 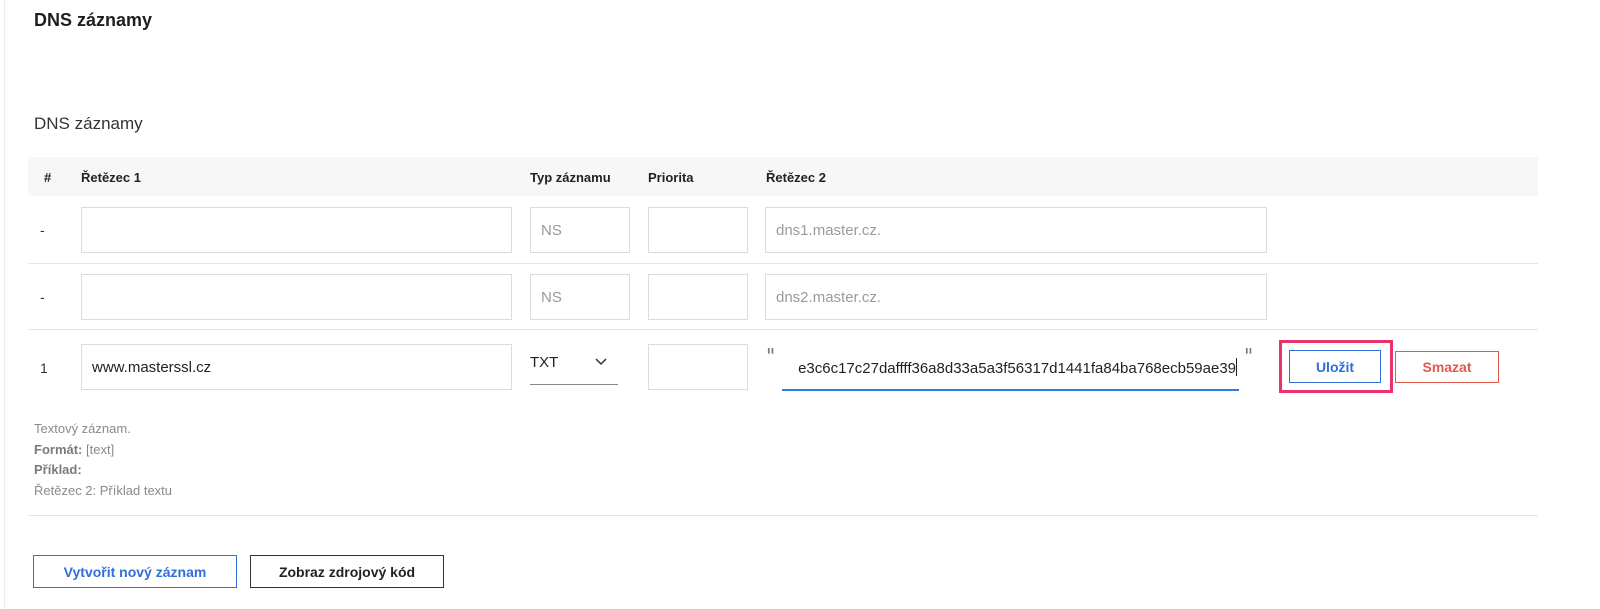 I want to click on page-title: DNS záznamy, so click(x=93, y=20).